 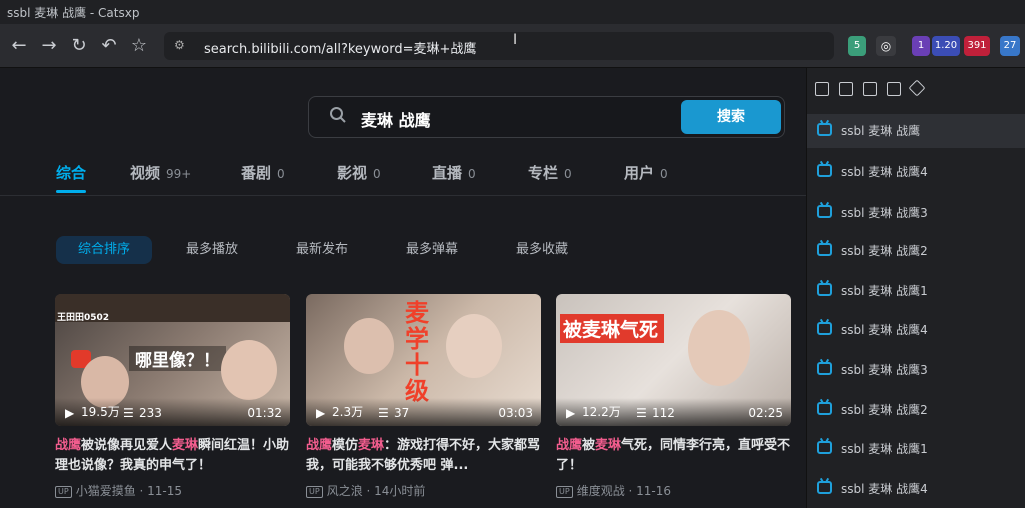 I want to click on video-title: 战鹰被麦琳气死，同情李行亮，直呼受不了！, so click(x=673, y=456).